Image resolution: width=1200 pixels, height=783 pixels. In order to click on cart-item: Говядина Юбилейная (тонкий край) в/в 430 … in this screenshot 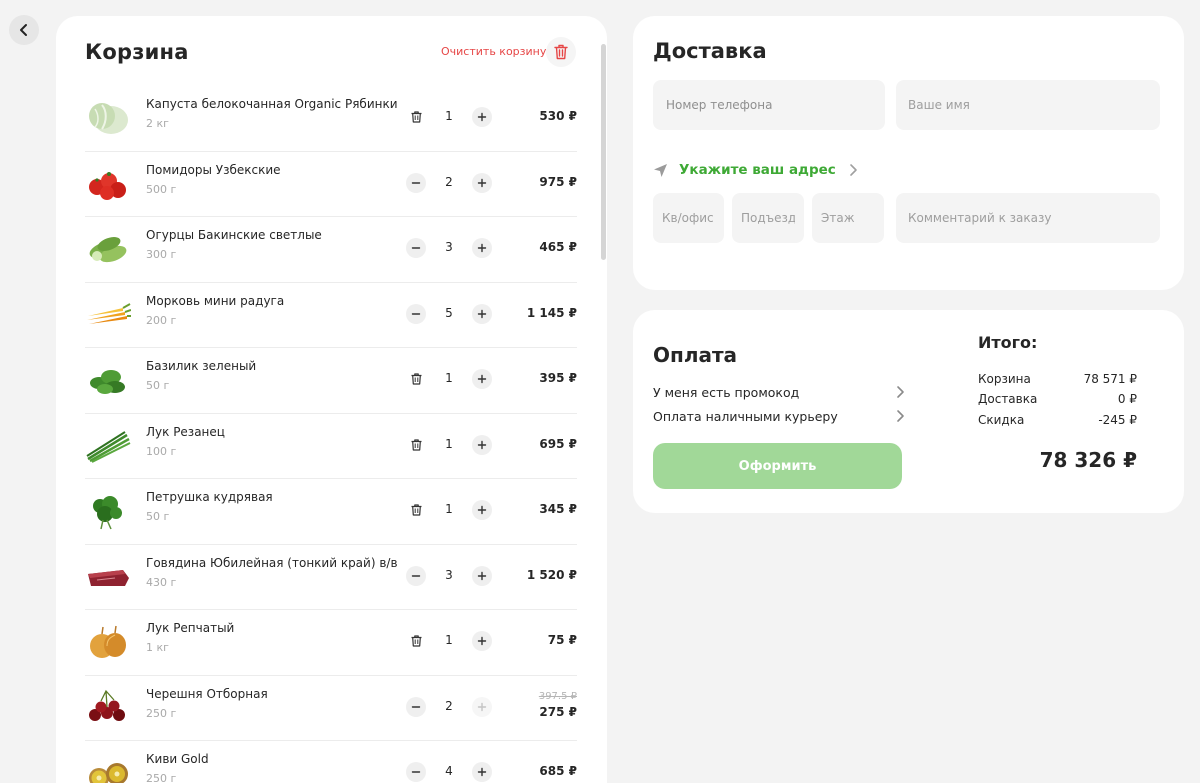, I will do `click(331, 577)`.